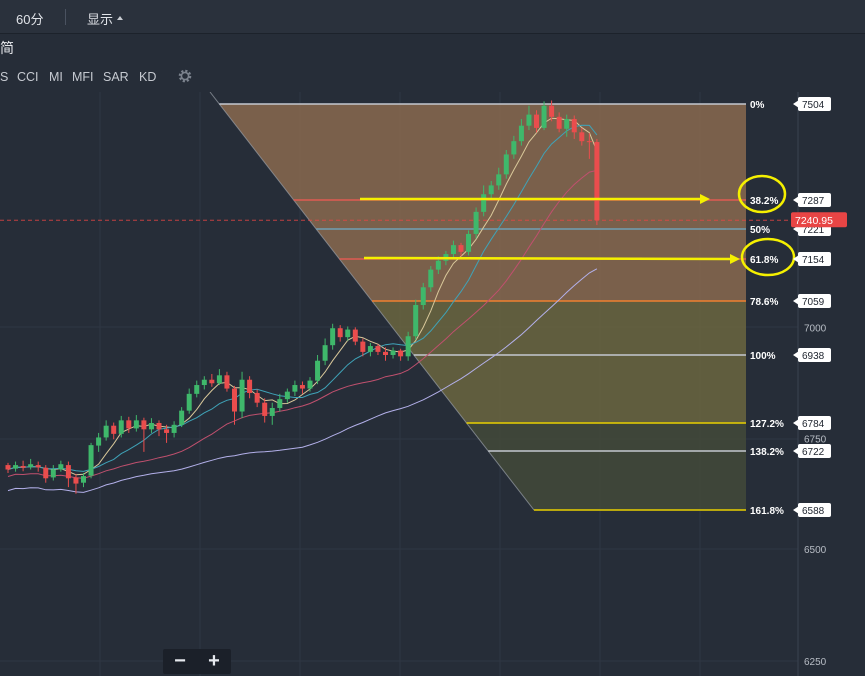  I want to click on indicator-kd: KD, so click(147, 77).